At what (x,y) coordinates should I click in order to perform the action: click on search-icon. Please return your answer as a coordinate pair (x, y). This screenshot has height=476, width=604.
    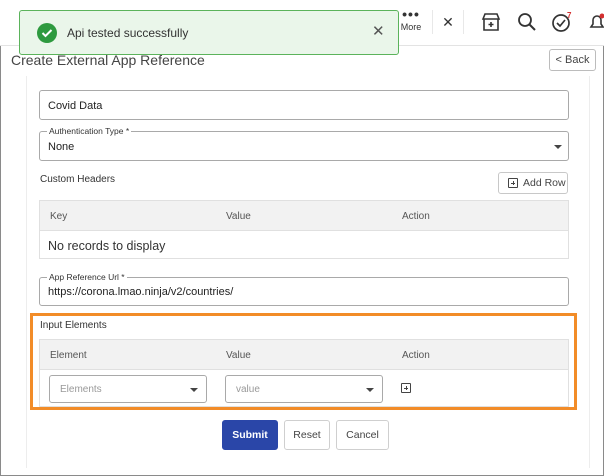
    Looking at the image, I should click on (527, 22).